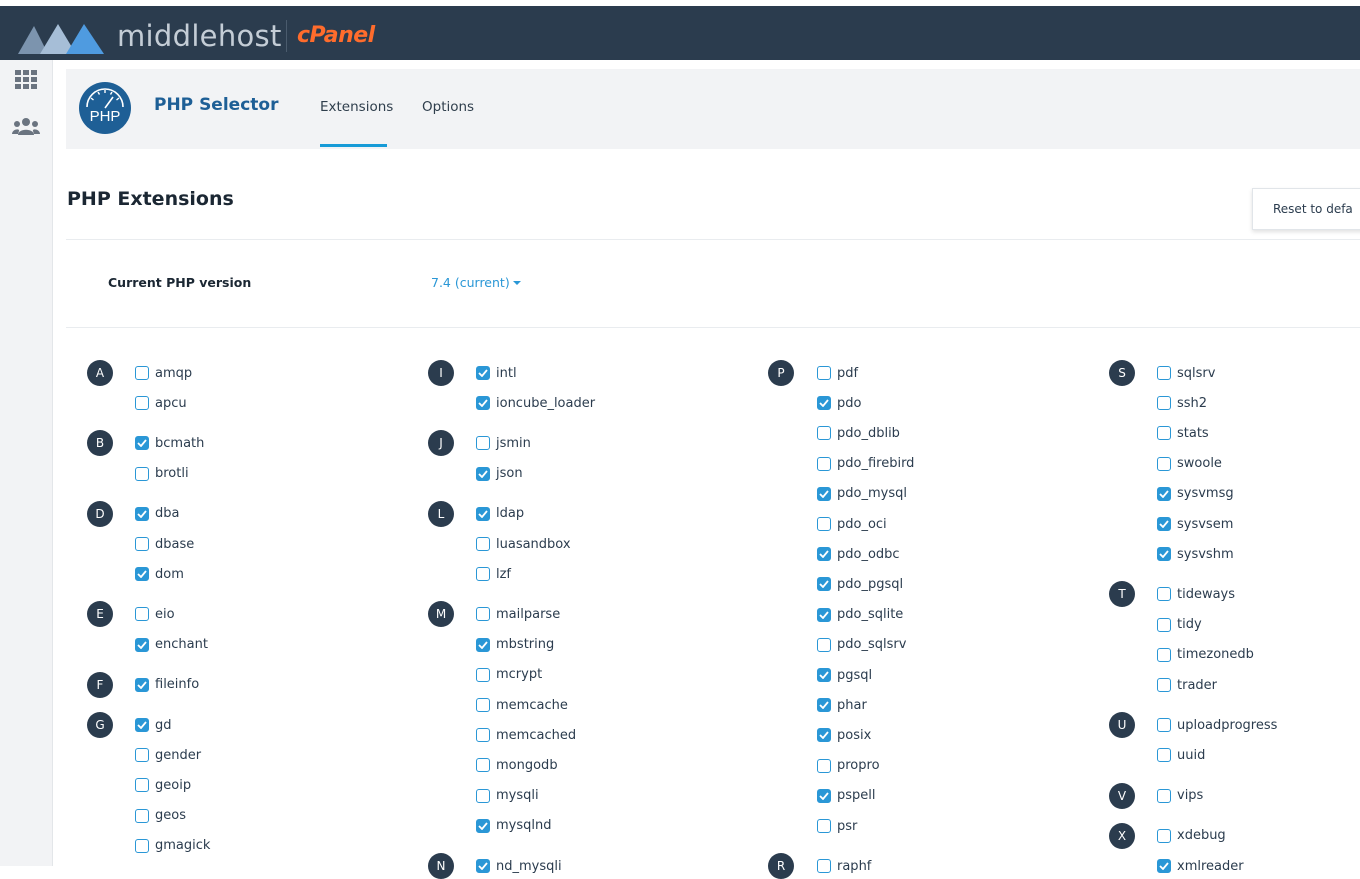 This screenshot has width=1360, height=879. Describe the element at coordinates (157, 514) in the screenshot. I see `extension-dba: dba` at that location.